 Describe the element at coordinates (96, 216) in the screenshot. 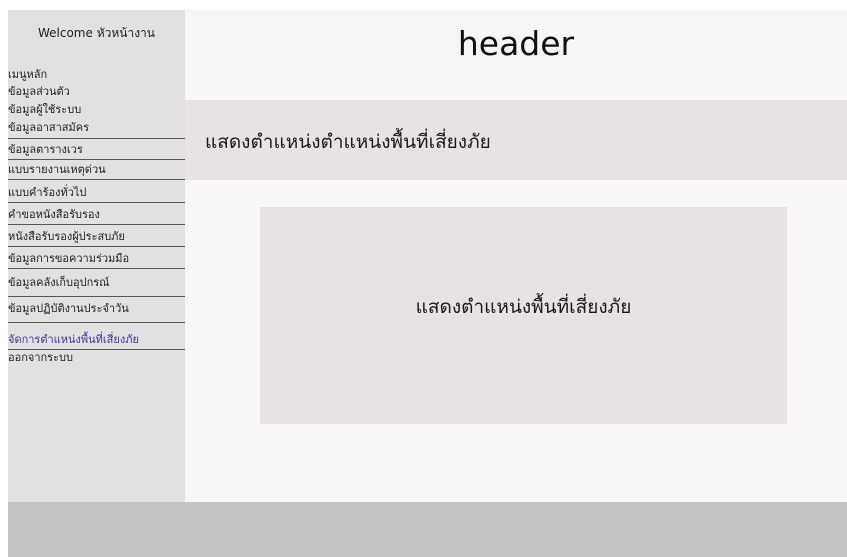

I see `sidebar-item-certificate-request: คำขอหนังสือรับรอง` at that location.